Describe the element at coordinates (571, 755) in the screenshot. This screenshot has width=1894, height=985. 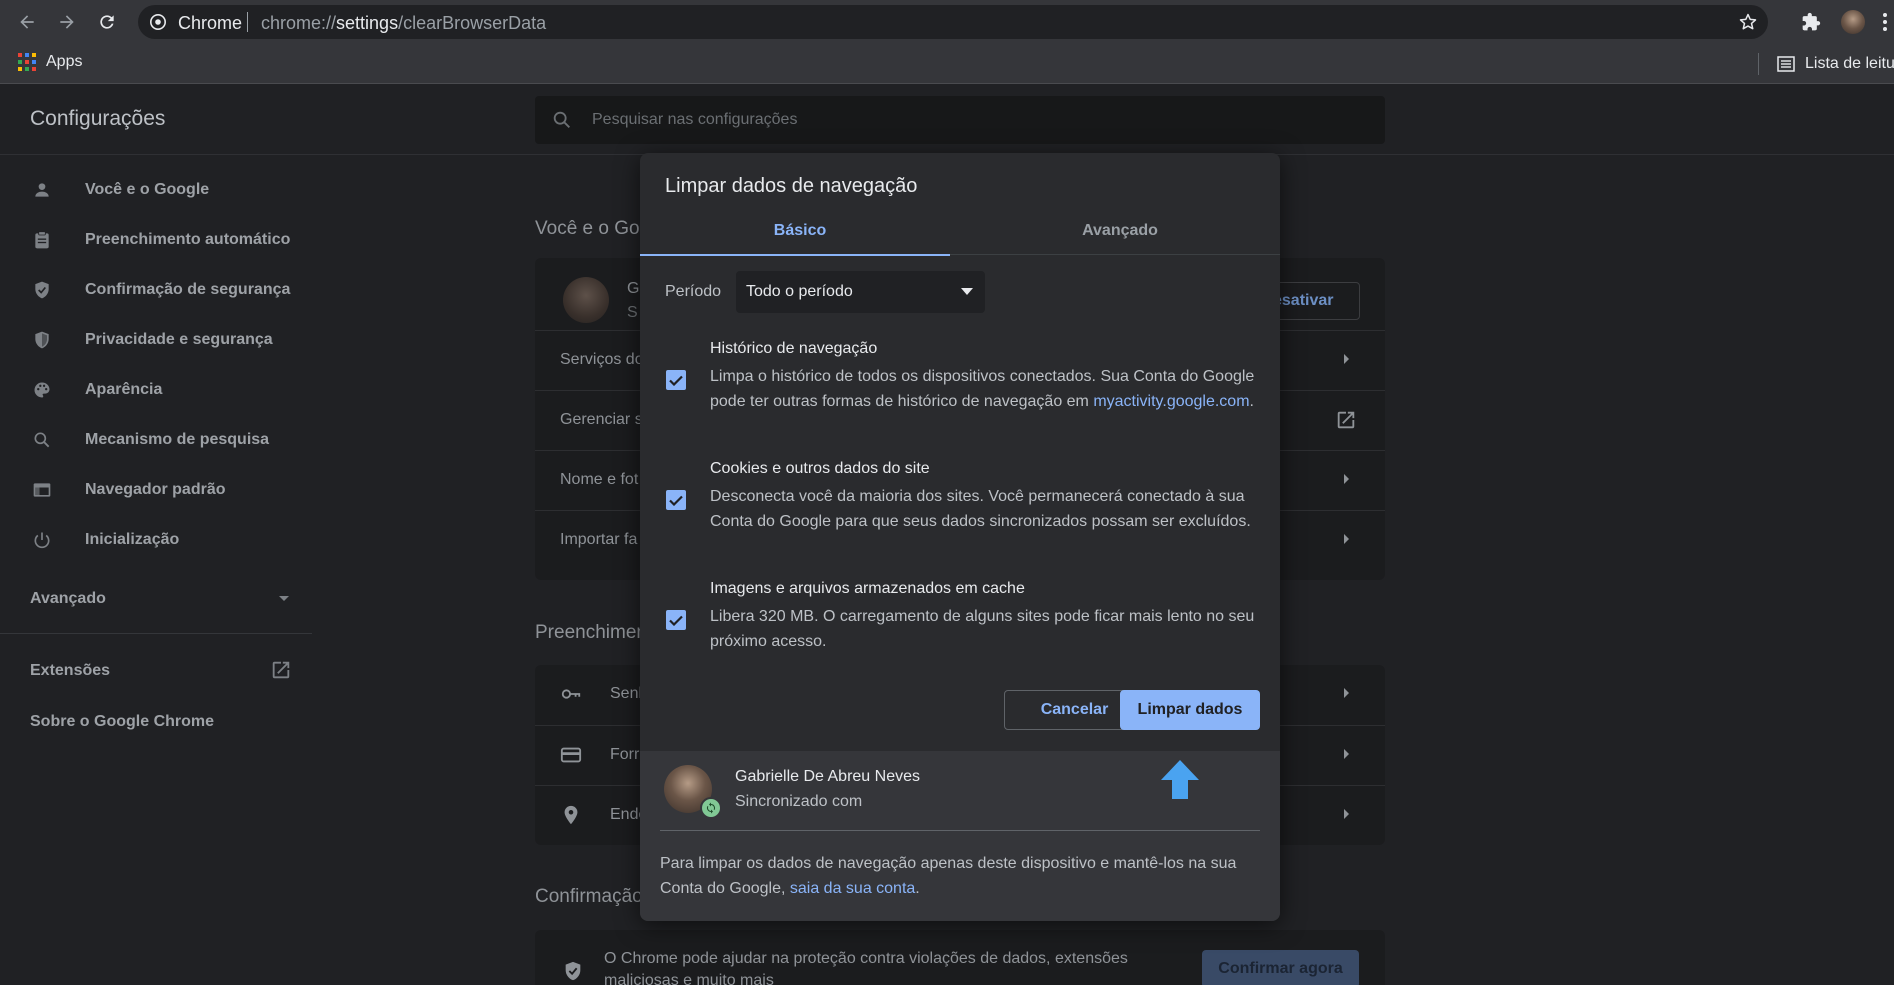
I see `credit-card-icon` at that location.